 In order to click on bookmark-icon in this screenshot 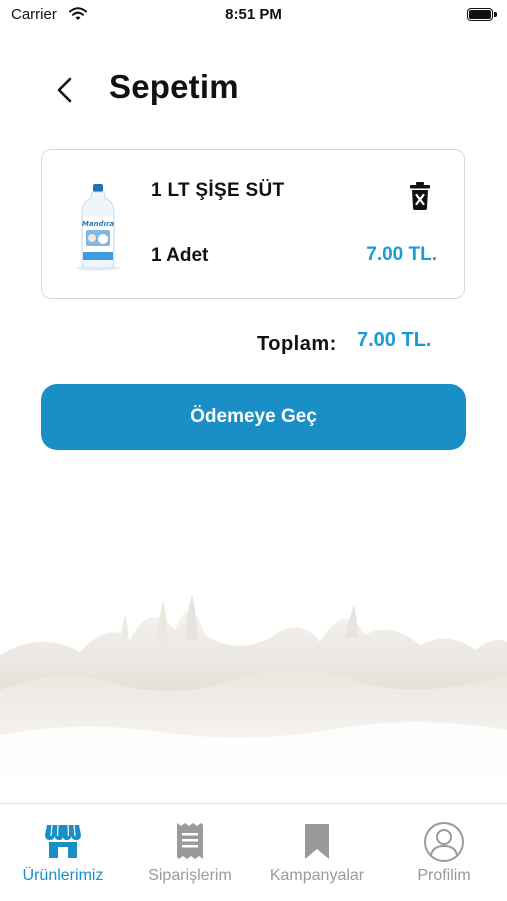, I will do `click(317, 842)`.